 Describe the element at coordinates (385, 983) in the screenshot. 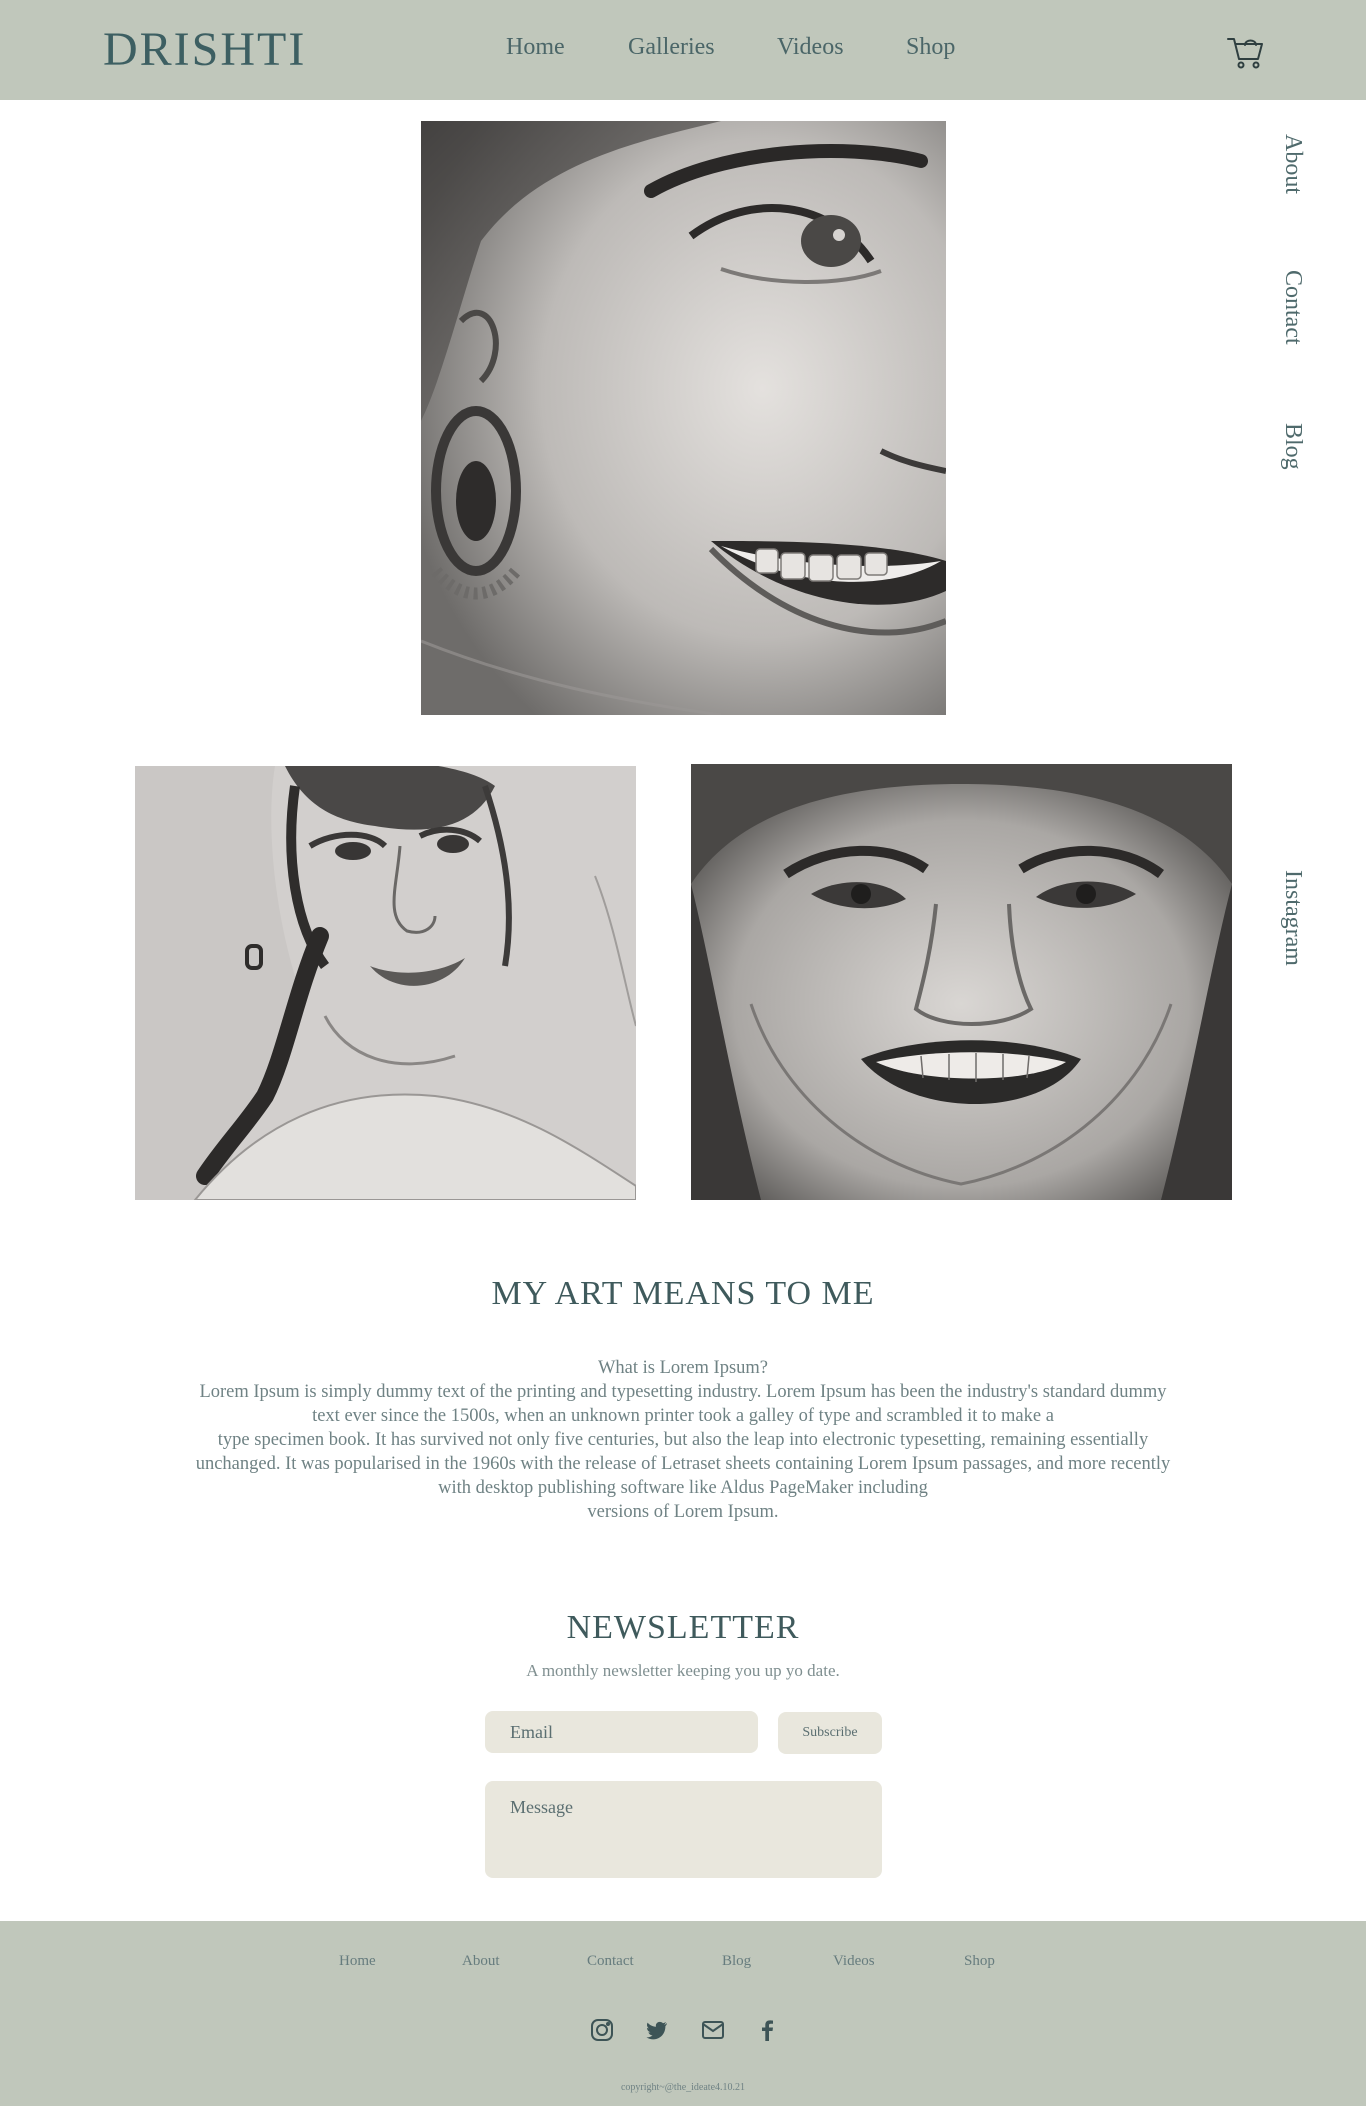

I see `gallery-image-portrait-ponytail` at that location.